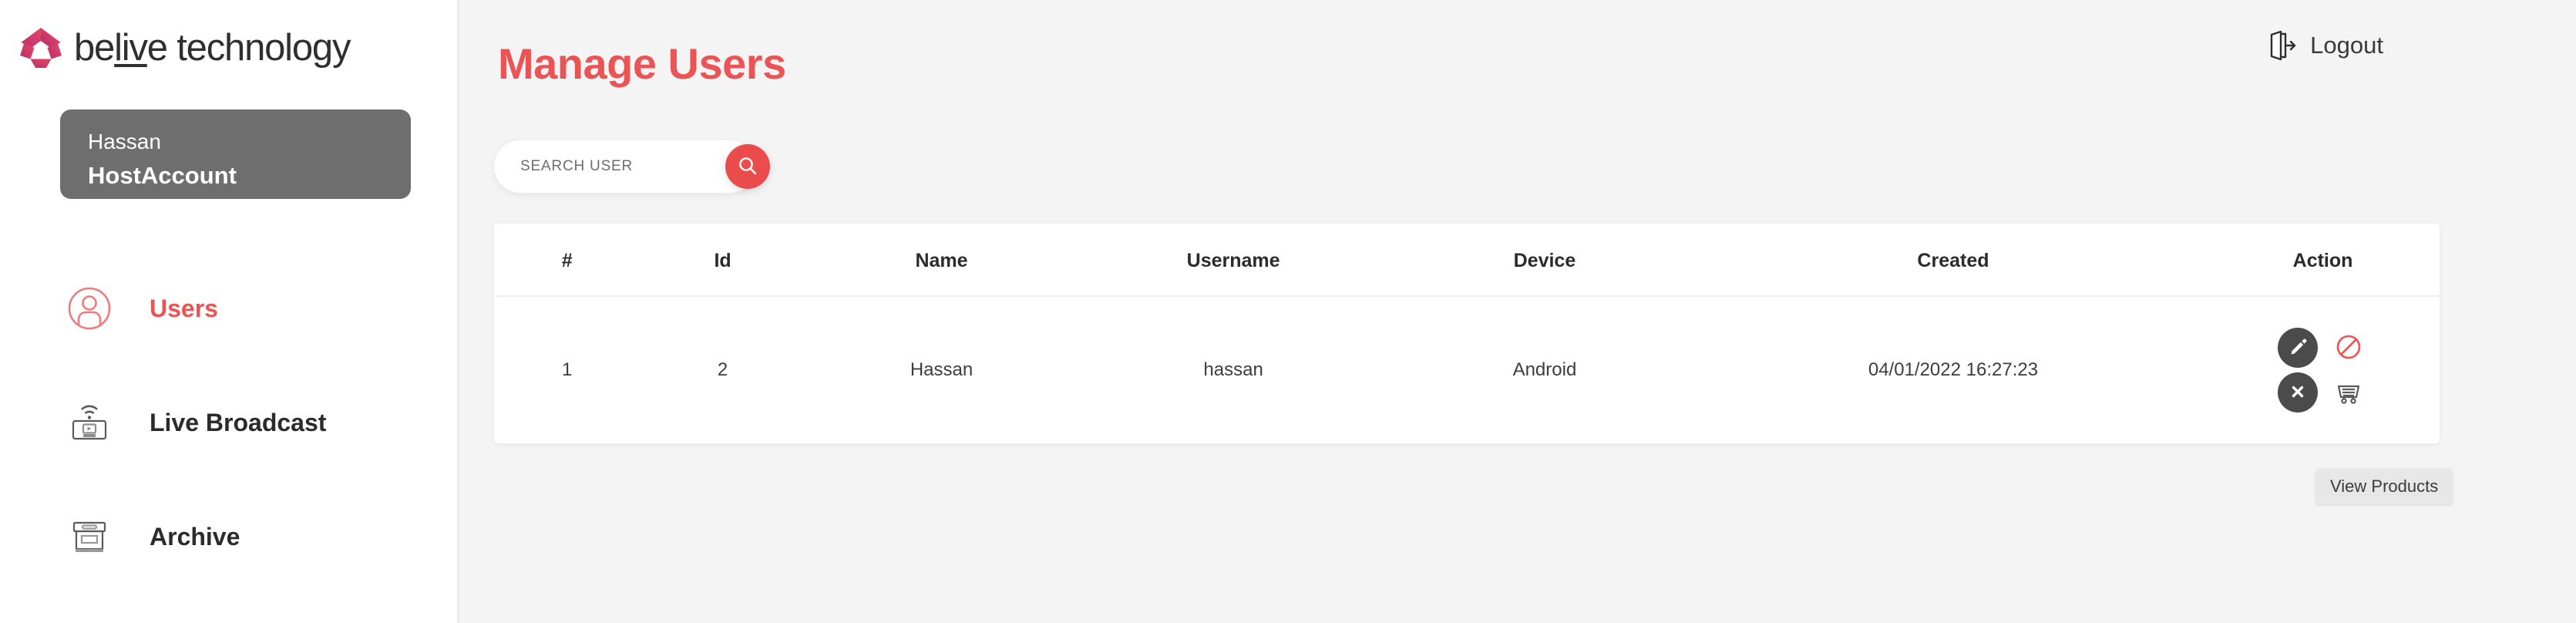 This screenshot has width=2576, height=623. I want to click on column-header-name: Name, so click(941, 260).